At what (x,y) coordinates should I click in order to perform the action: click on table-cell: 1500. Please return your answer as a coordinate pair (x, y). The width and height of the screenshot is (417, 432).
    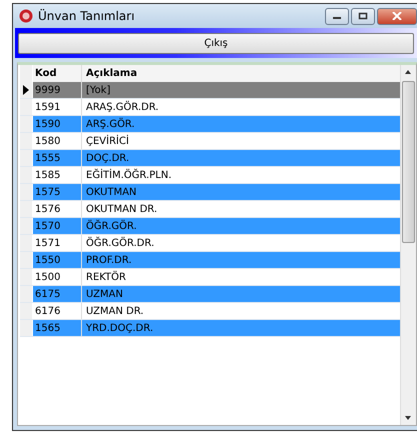
    Looking at the image, I should click on (57, 277).